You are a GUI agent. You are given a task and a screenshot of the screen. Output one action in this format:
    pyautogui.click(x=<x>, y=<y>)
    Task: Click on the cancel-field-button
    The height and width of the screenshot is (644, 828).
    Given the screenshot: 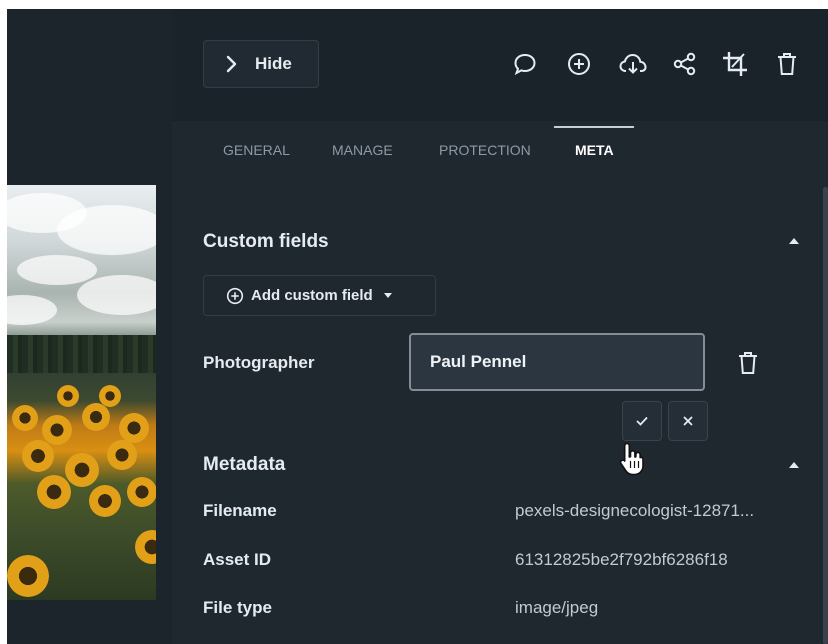 What is the action you would take?
    pyautogui.click(x=688, y=421)
    